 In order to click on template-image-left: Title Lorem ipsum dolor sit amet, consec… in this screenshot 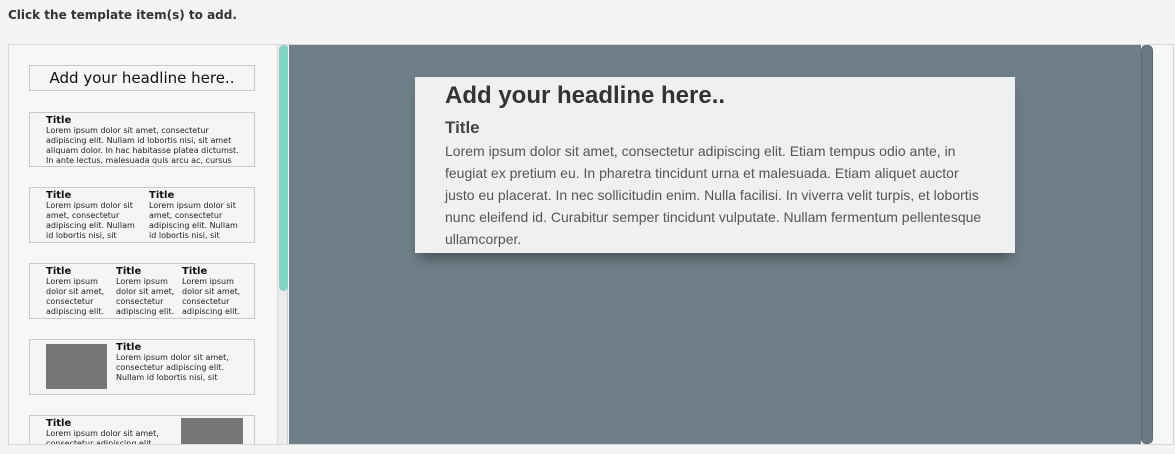, I will do `click(142, 367)`.